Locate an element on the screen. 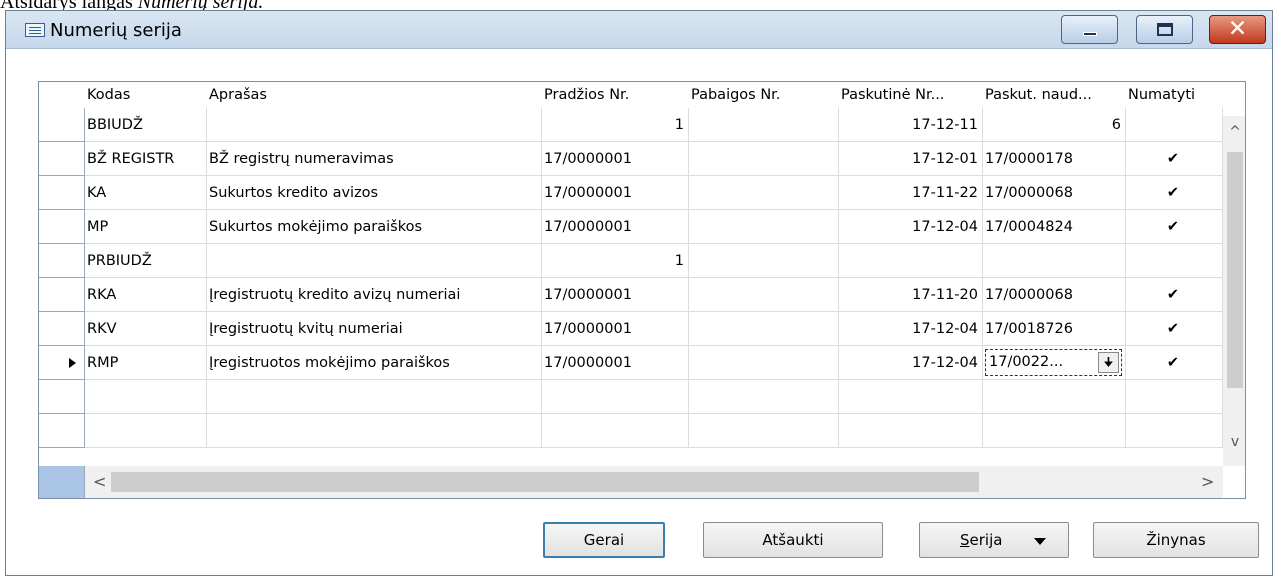 The height and width of the screenshot is (579, 1276). cell-kodas: KA is located at coordinates (146, 193).